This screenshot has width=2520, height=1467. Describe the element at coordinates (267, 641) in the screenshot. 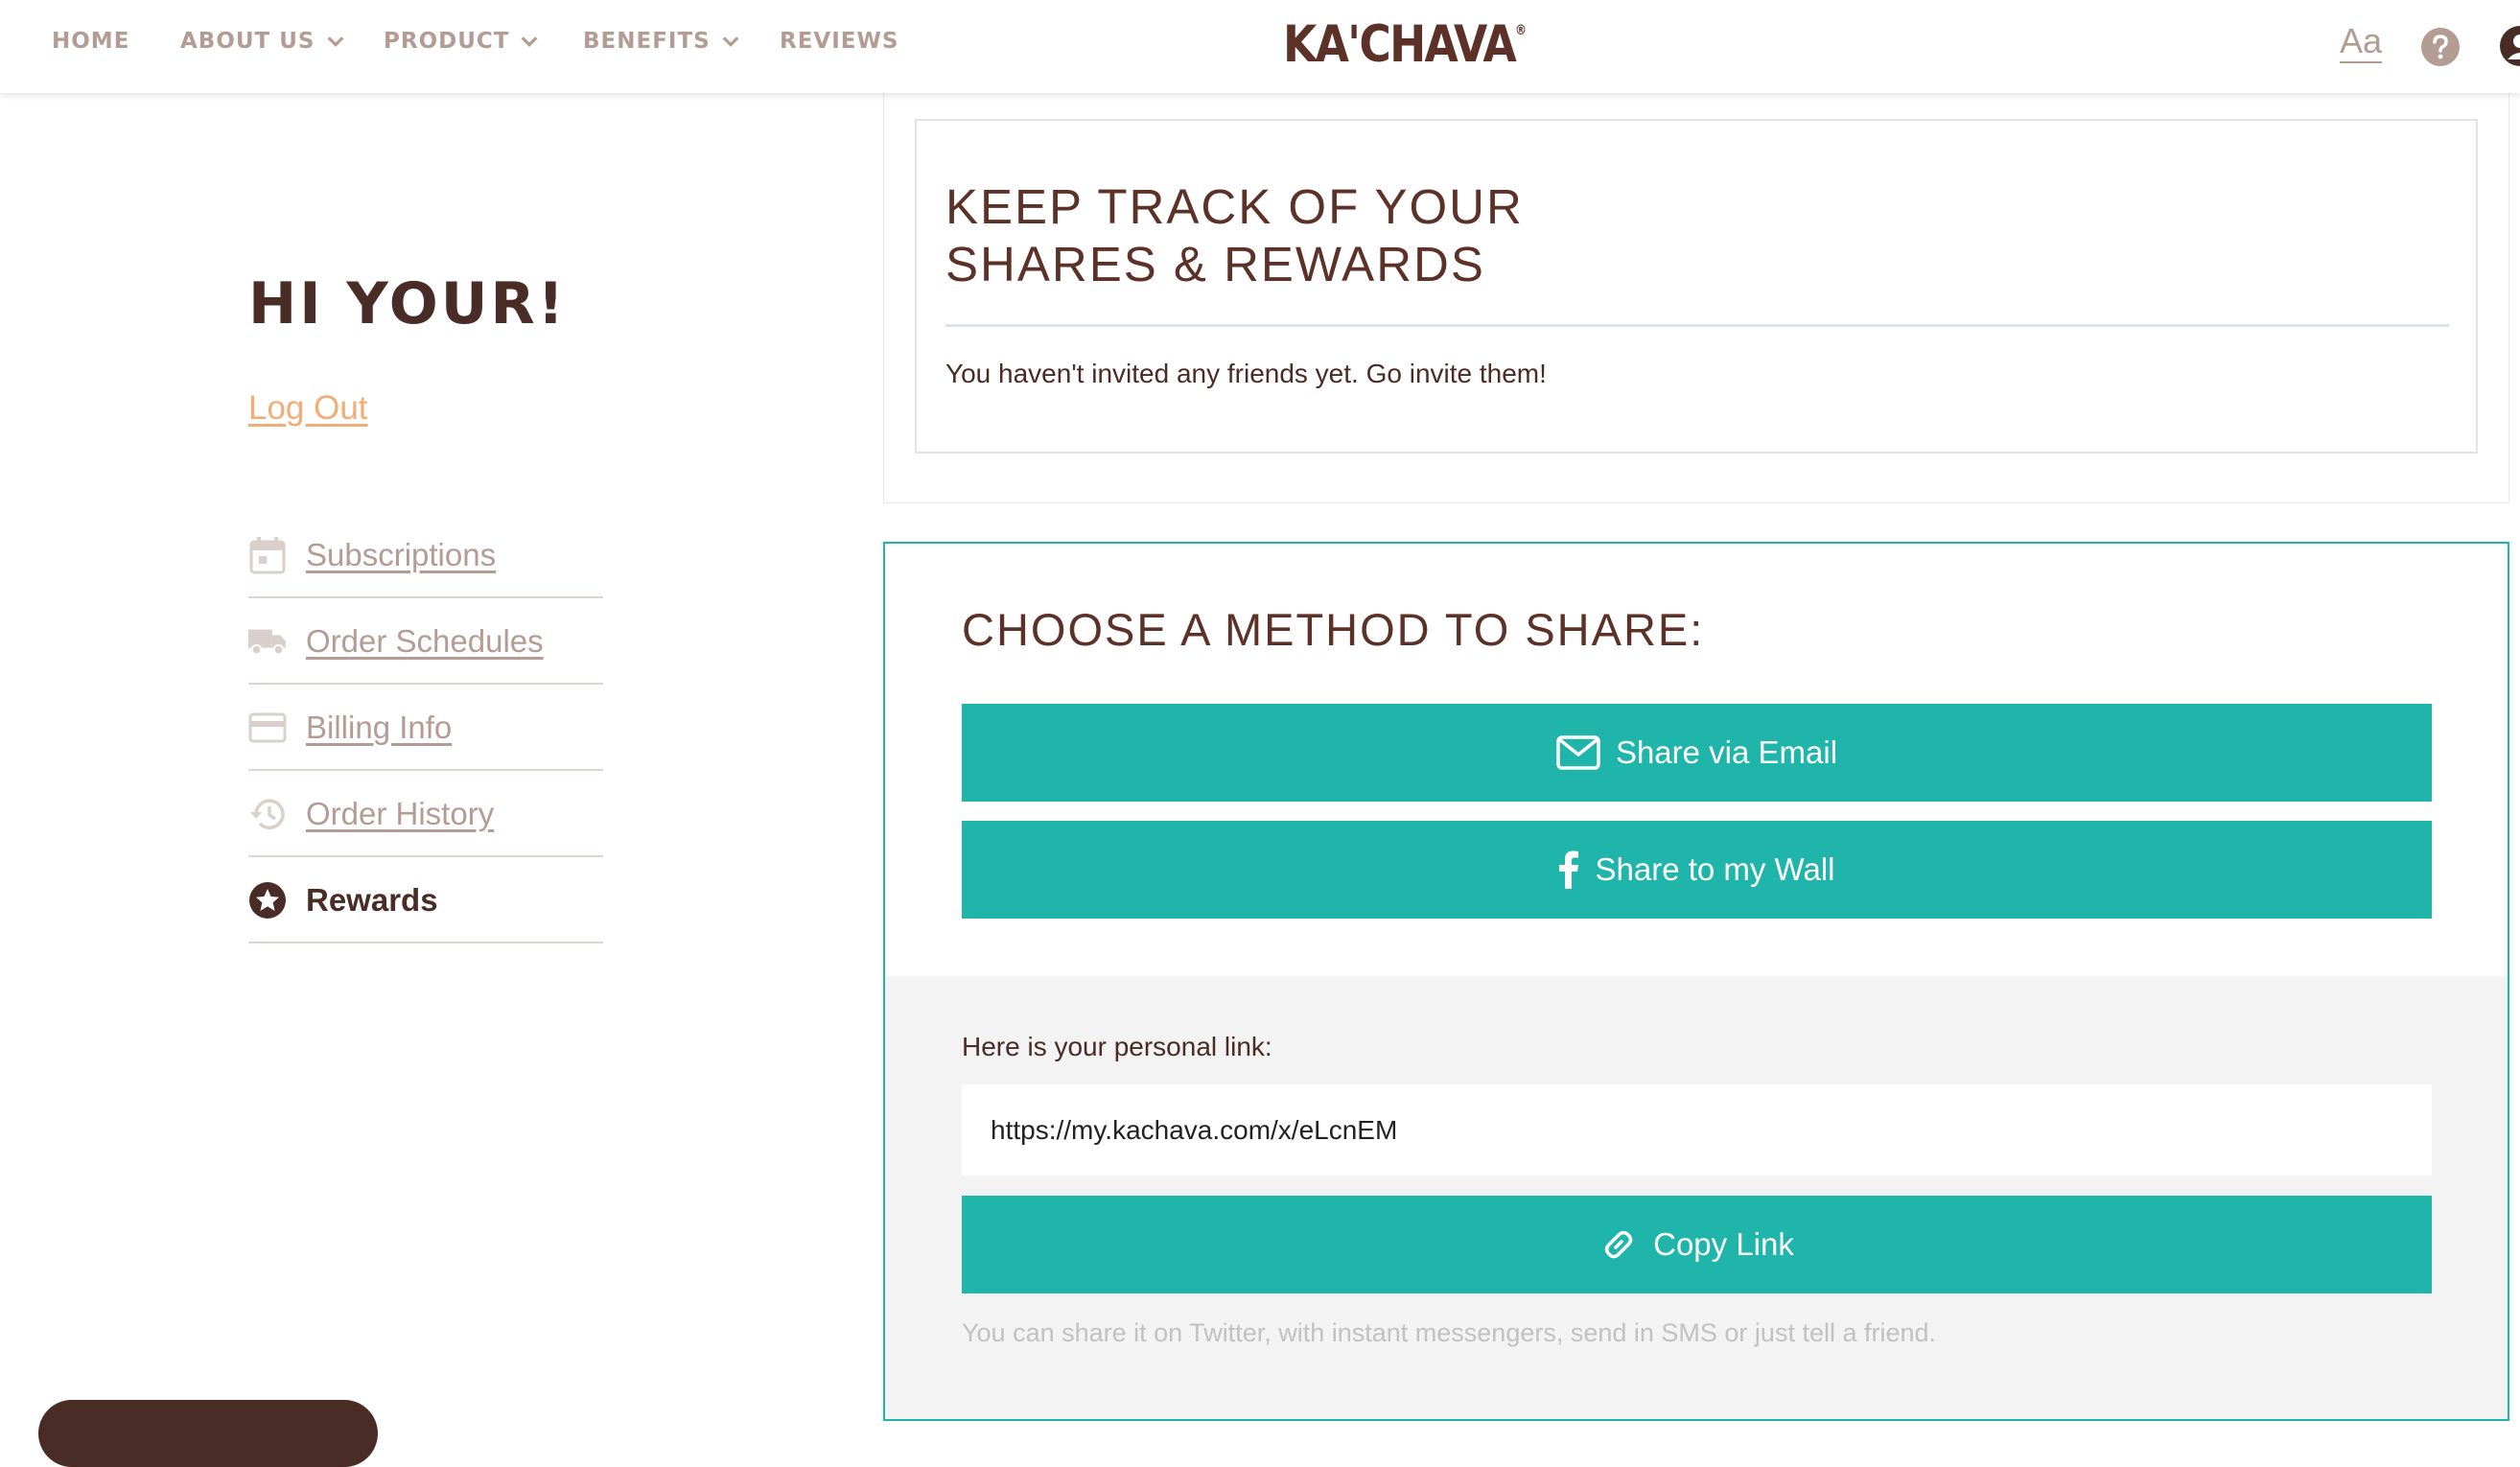

I see `truck-icon` at that location.